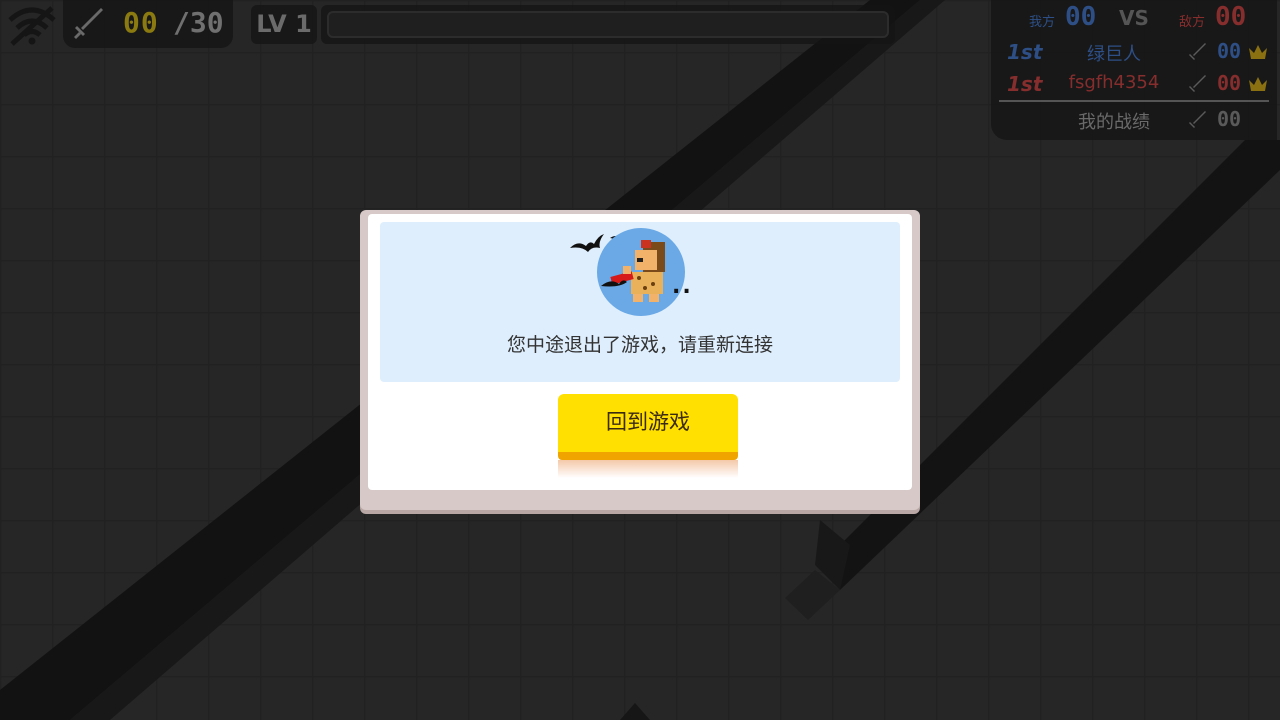 This screenshot has height=720, width=1280. I want to click on player-row: 1st 绿巨人 00, so click(1134, 52).